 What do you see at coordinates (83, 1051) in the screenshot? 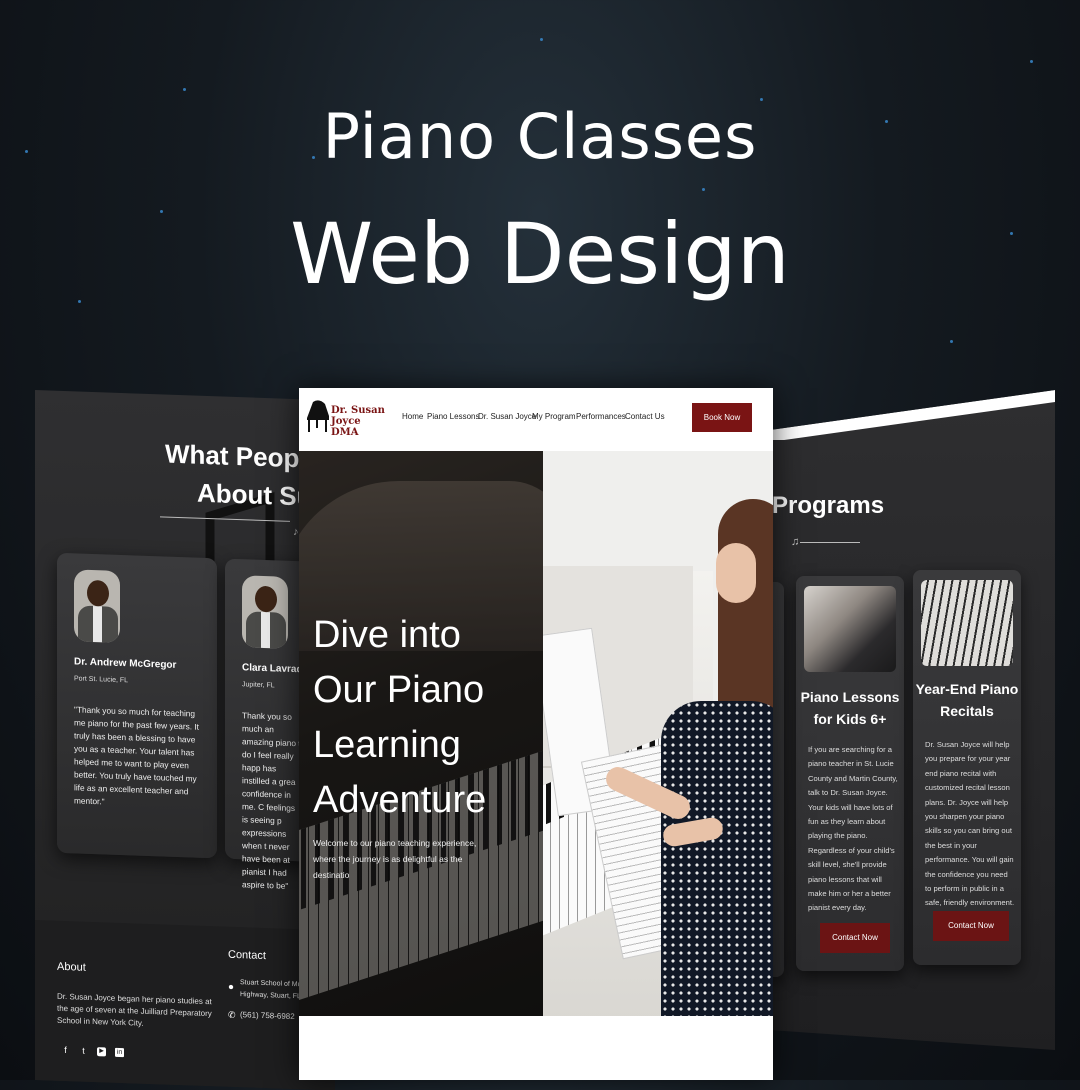
I see `twitter-icon: t` at bounding box center [83, 1051].